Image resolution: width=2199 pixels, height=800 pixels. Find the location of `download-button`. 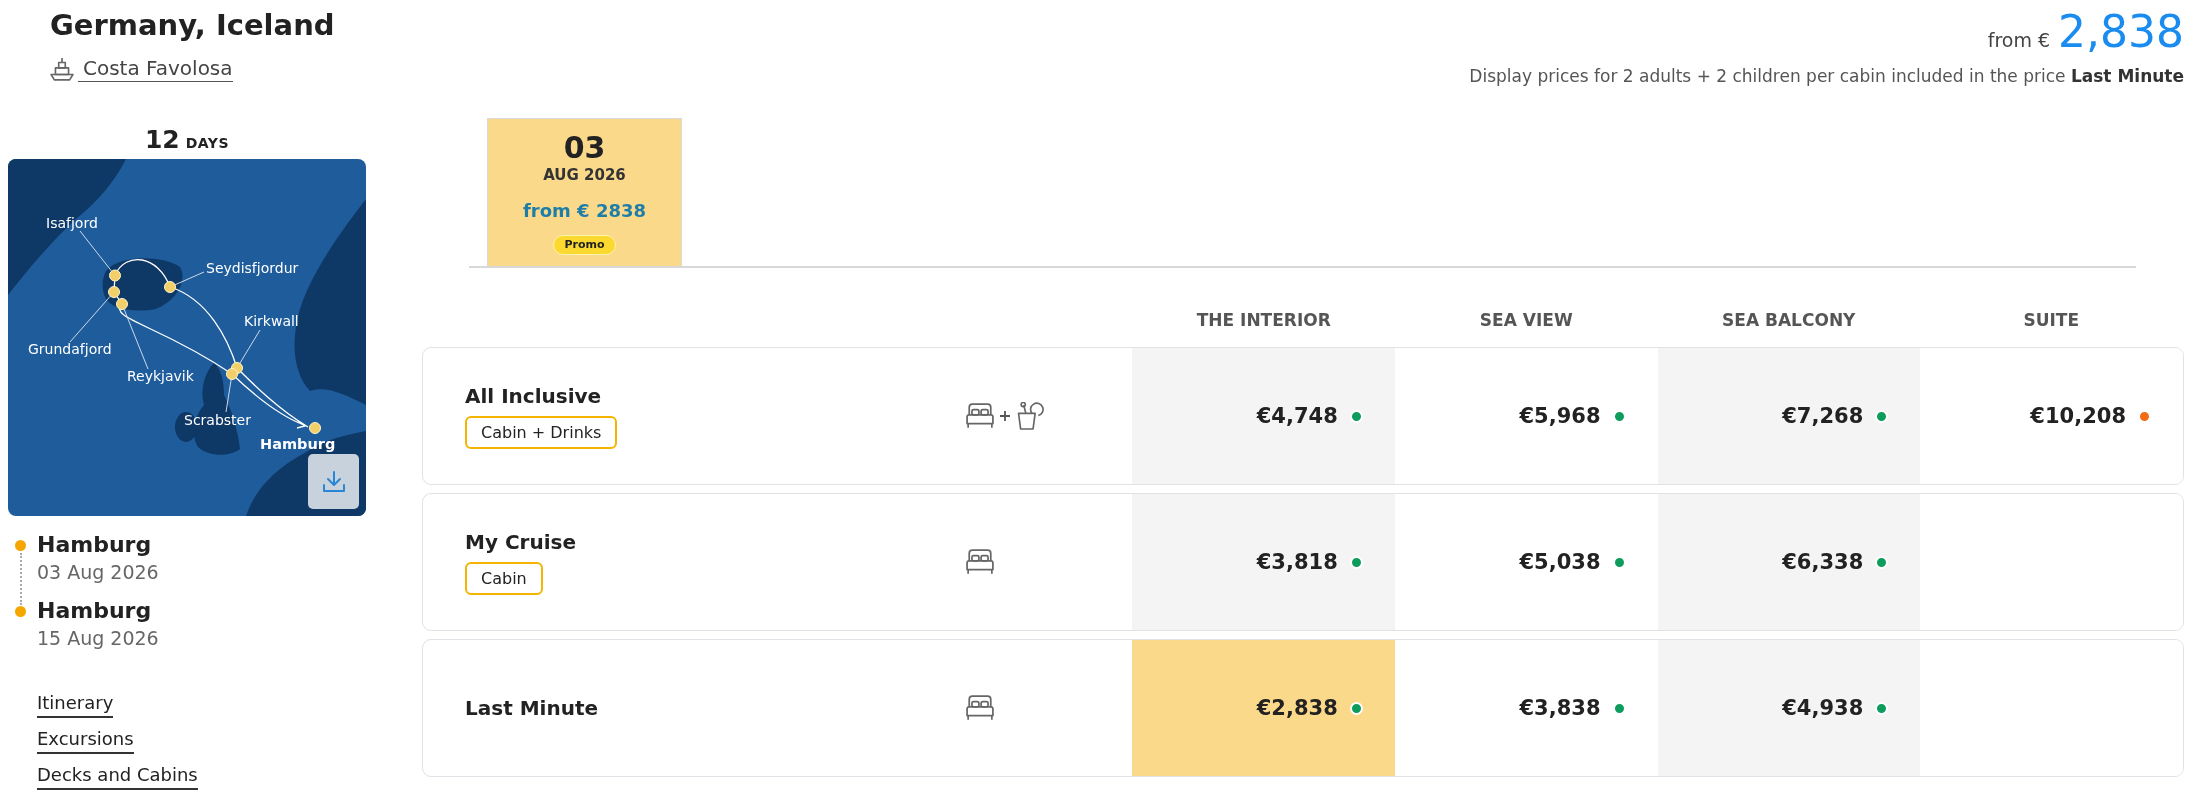

download-button is located at coordinates (333, 481).